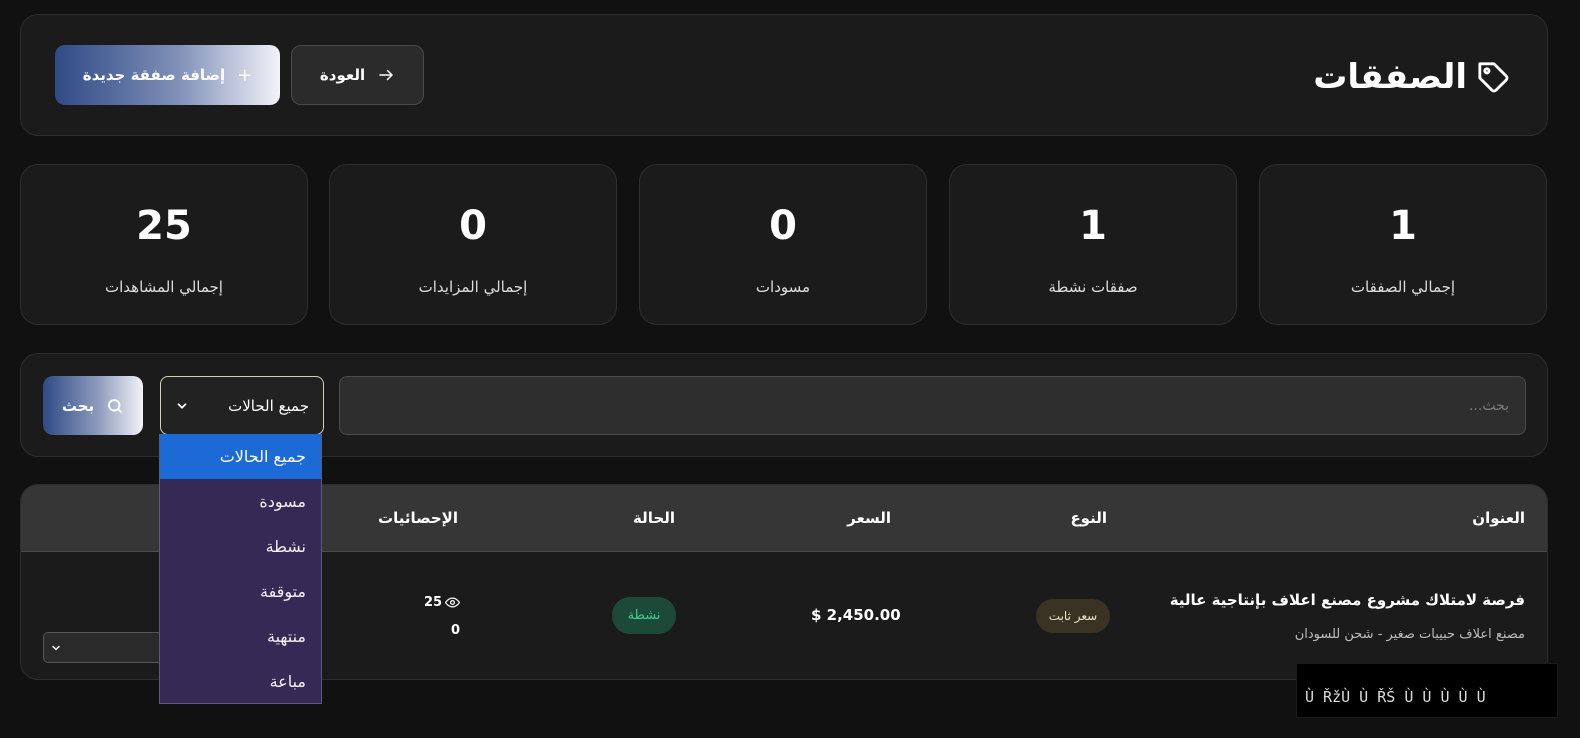 This screenshot has height=738, width=1580. I want to click on add-deal-label: إضافة صفقة جديدة, so click(154, 75).